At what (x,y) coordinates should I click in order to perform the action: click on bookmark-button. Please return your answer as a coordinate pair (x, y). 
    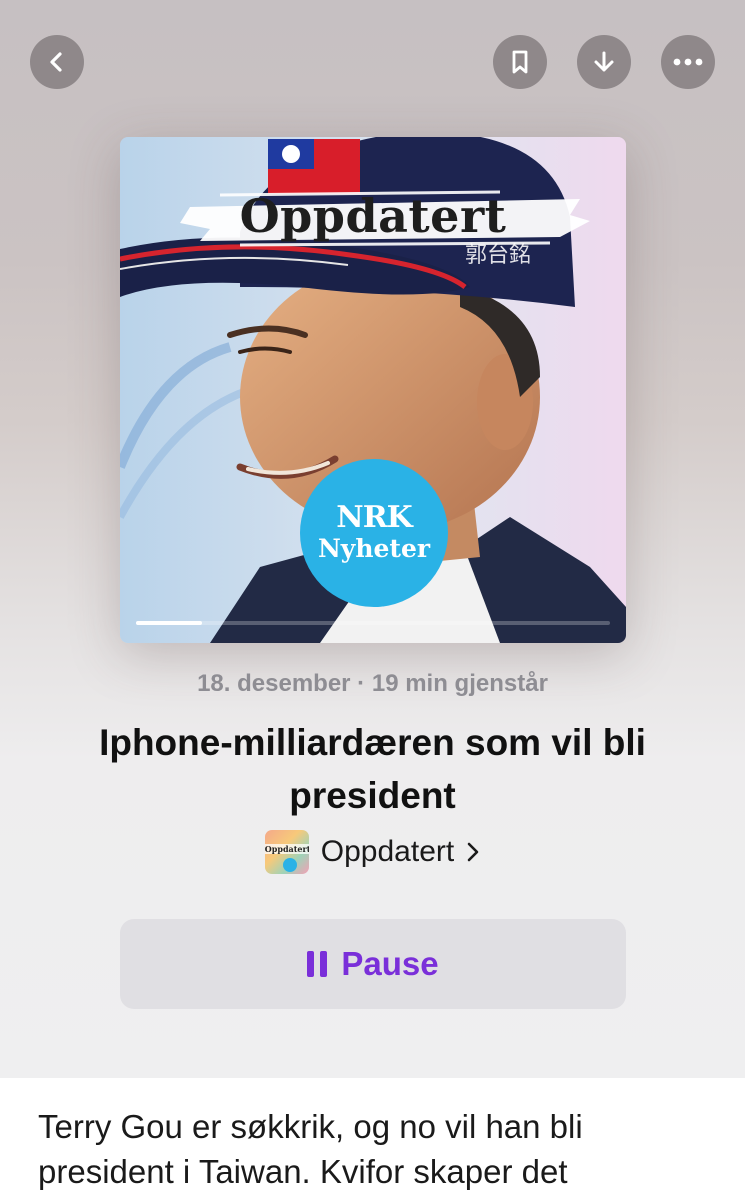
    Looking at the image, I should click on (520, 62).